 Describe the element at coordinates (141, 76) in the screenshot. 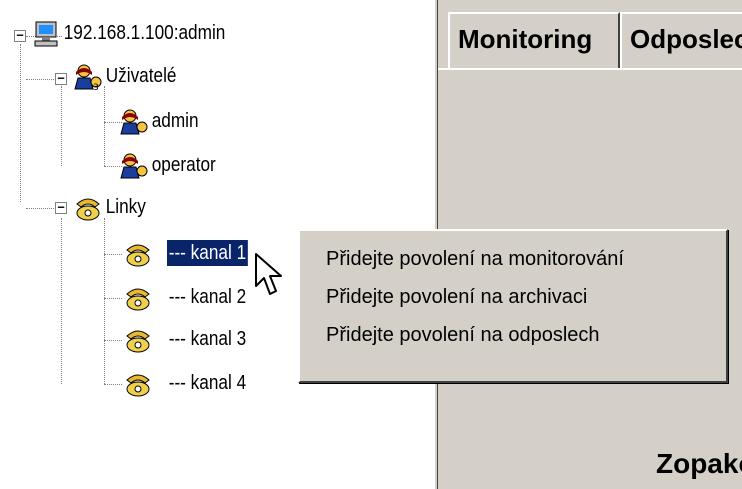

I see `tree-node-users-label: Uživatelé` at that location.